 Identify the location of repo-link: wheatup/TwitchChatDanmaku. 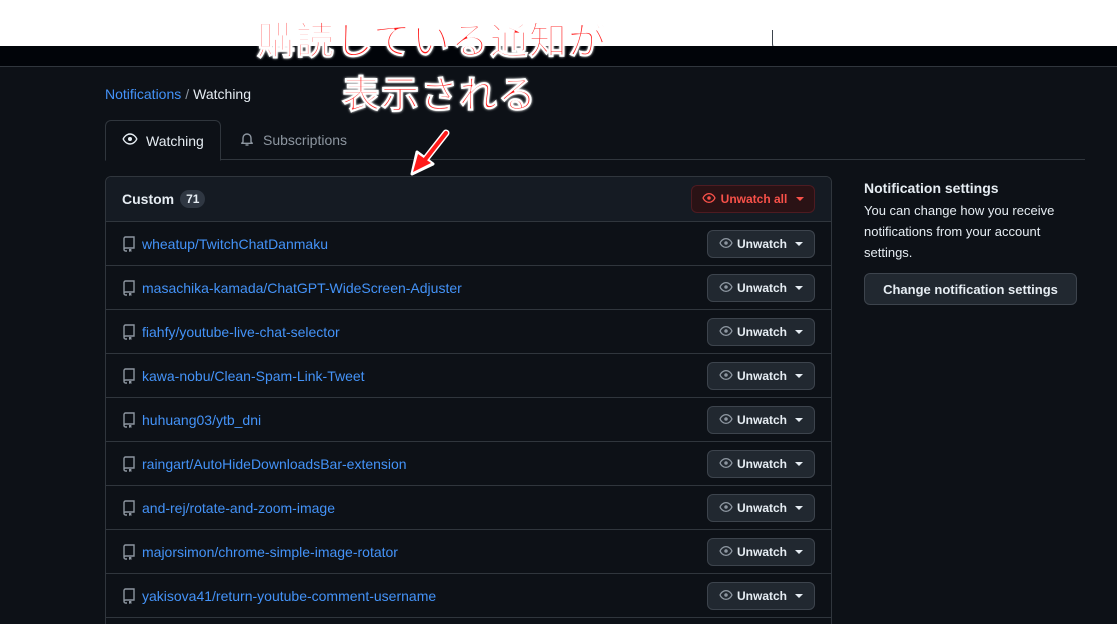
(235, 244).